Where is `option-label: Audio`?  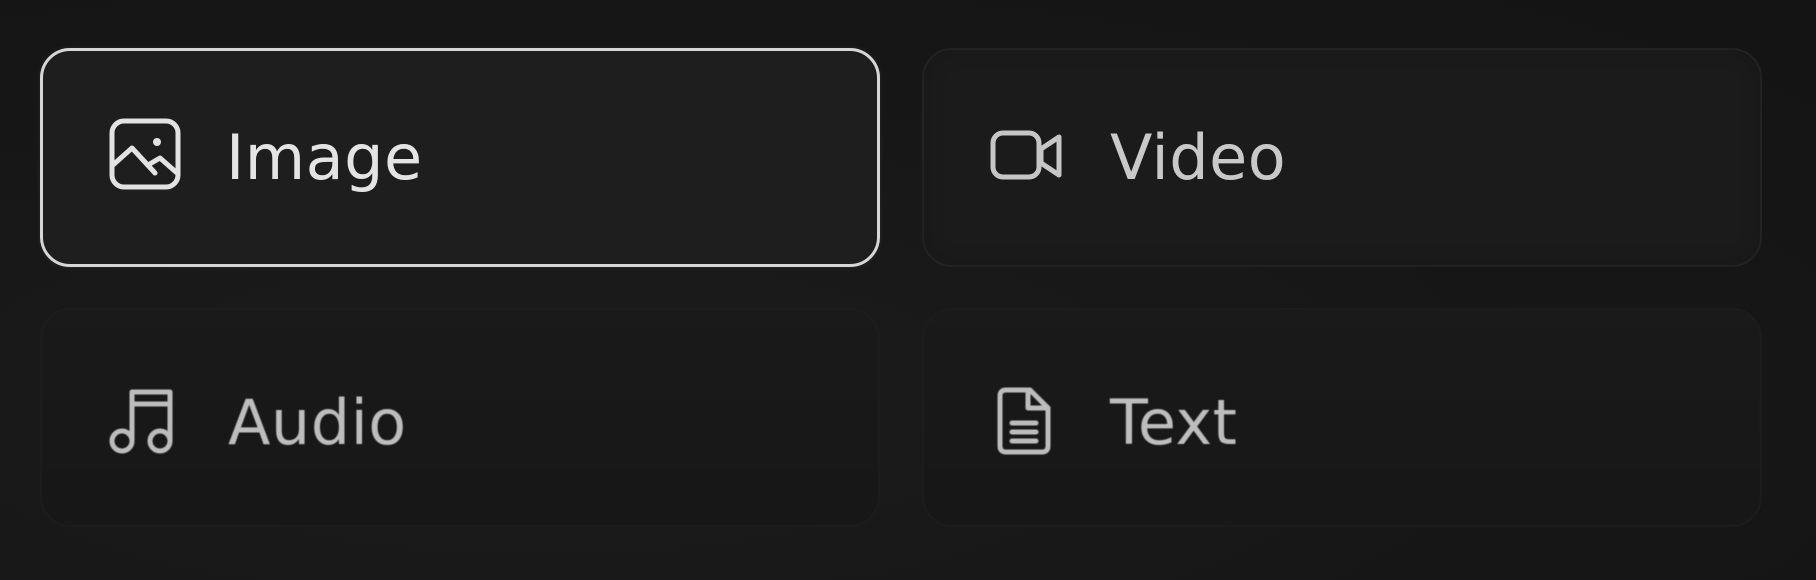 option-label: Audio is located at coordinates (317, 422).